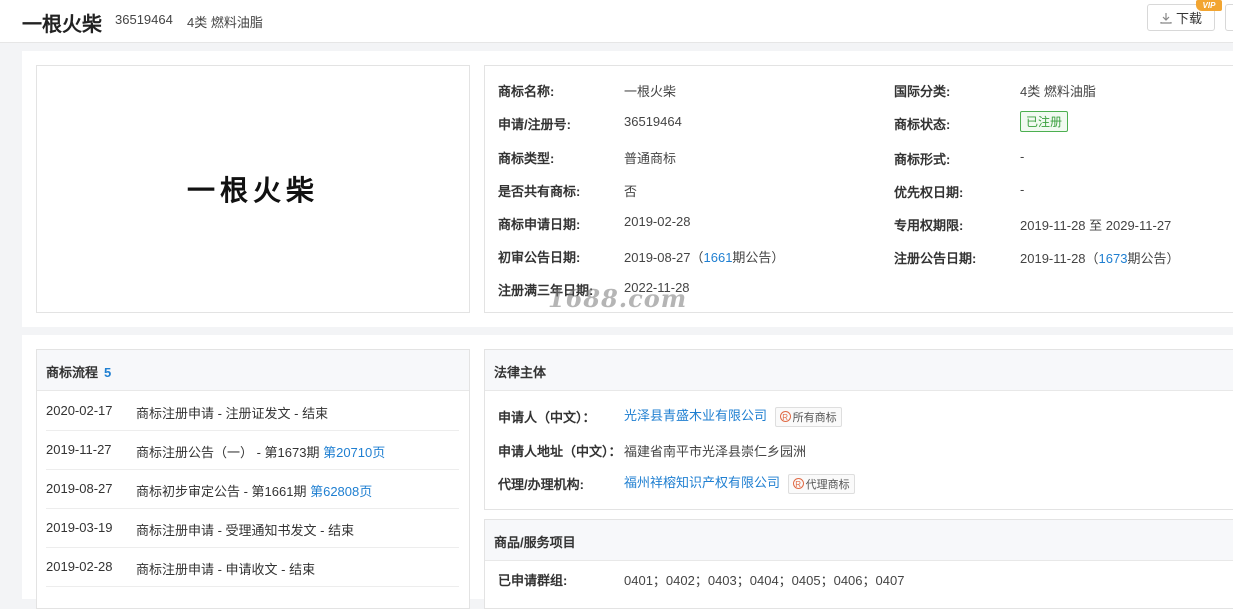  What do you see at coordinates (520, 372) in the screenshot?
I see `legal-title: 法律主体` at bounding box center [520, 372].